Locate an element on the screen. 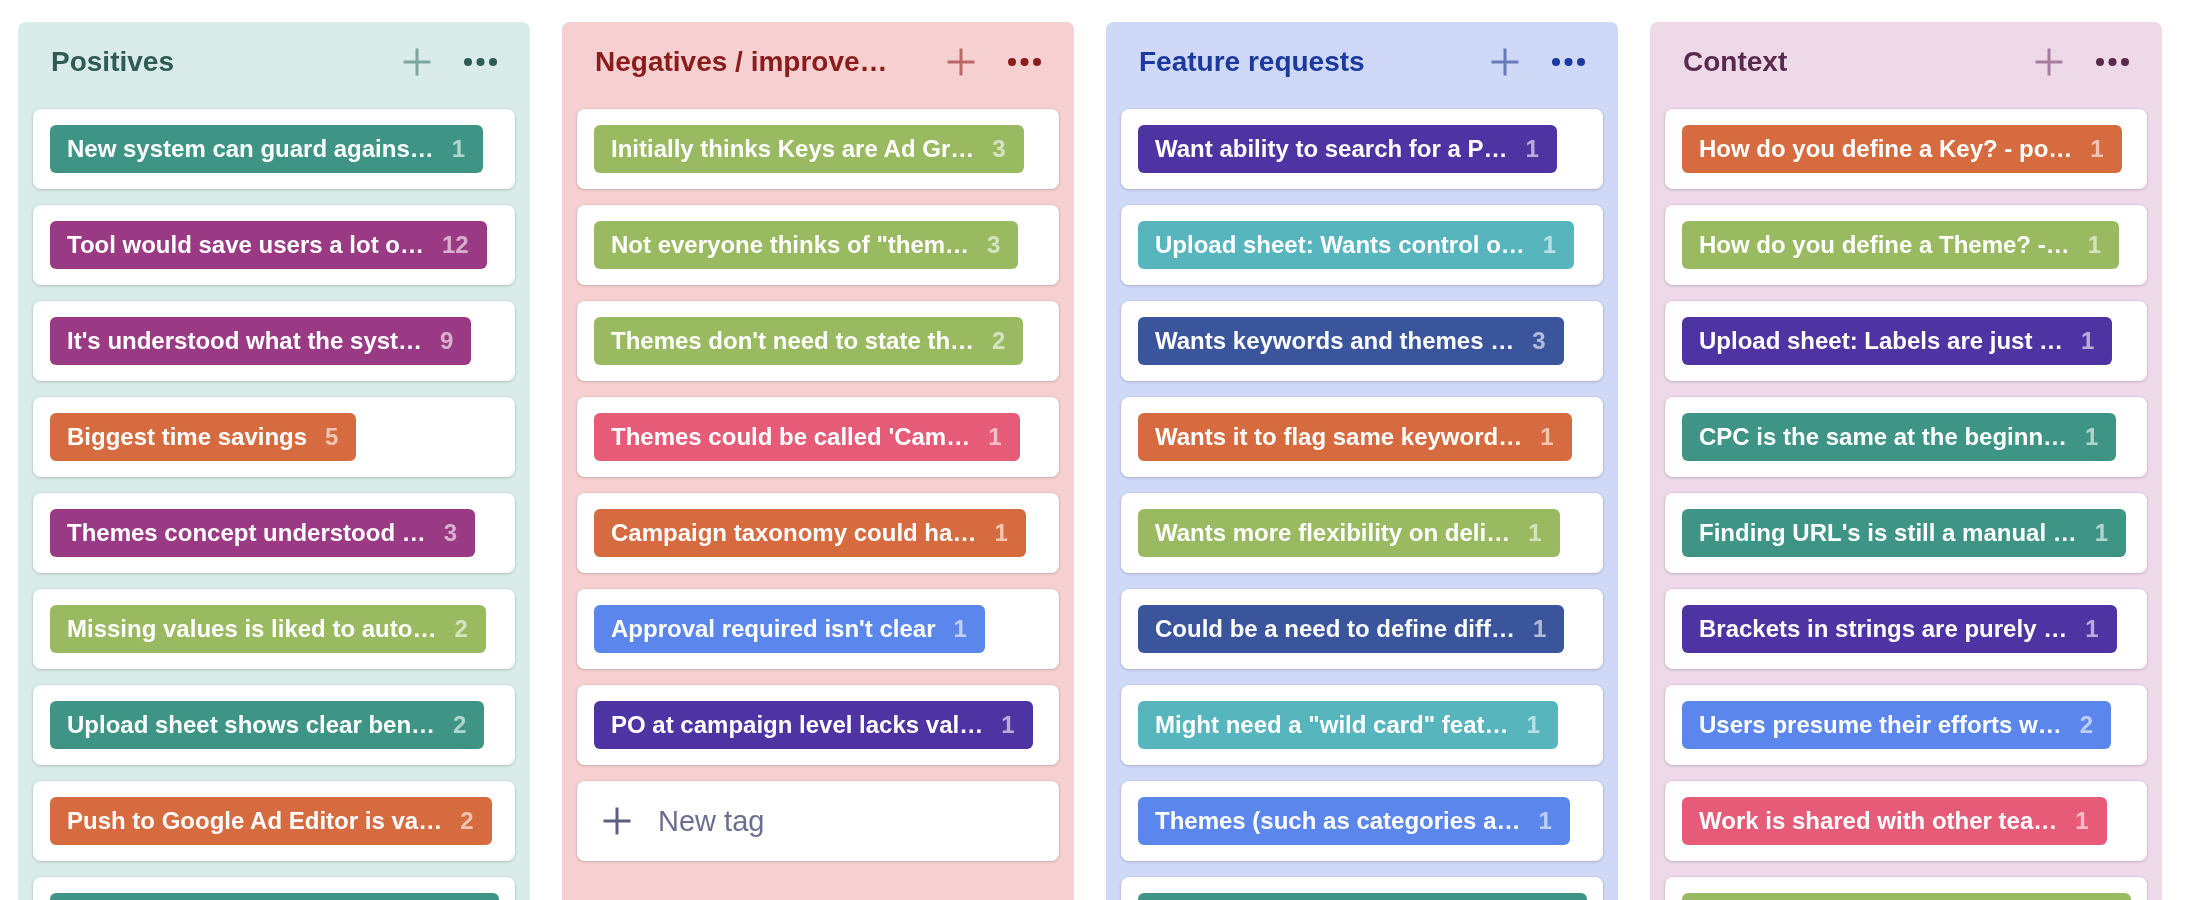 The width and height of the screenshot is (2192, 900). tag-chip: New system can guard agains… 1 is located at coordinates (267, 149).